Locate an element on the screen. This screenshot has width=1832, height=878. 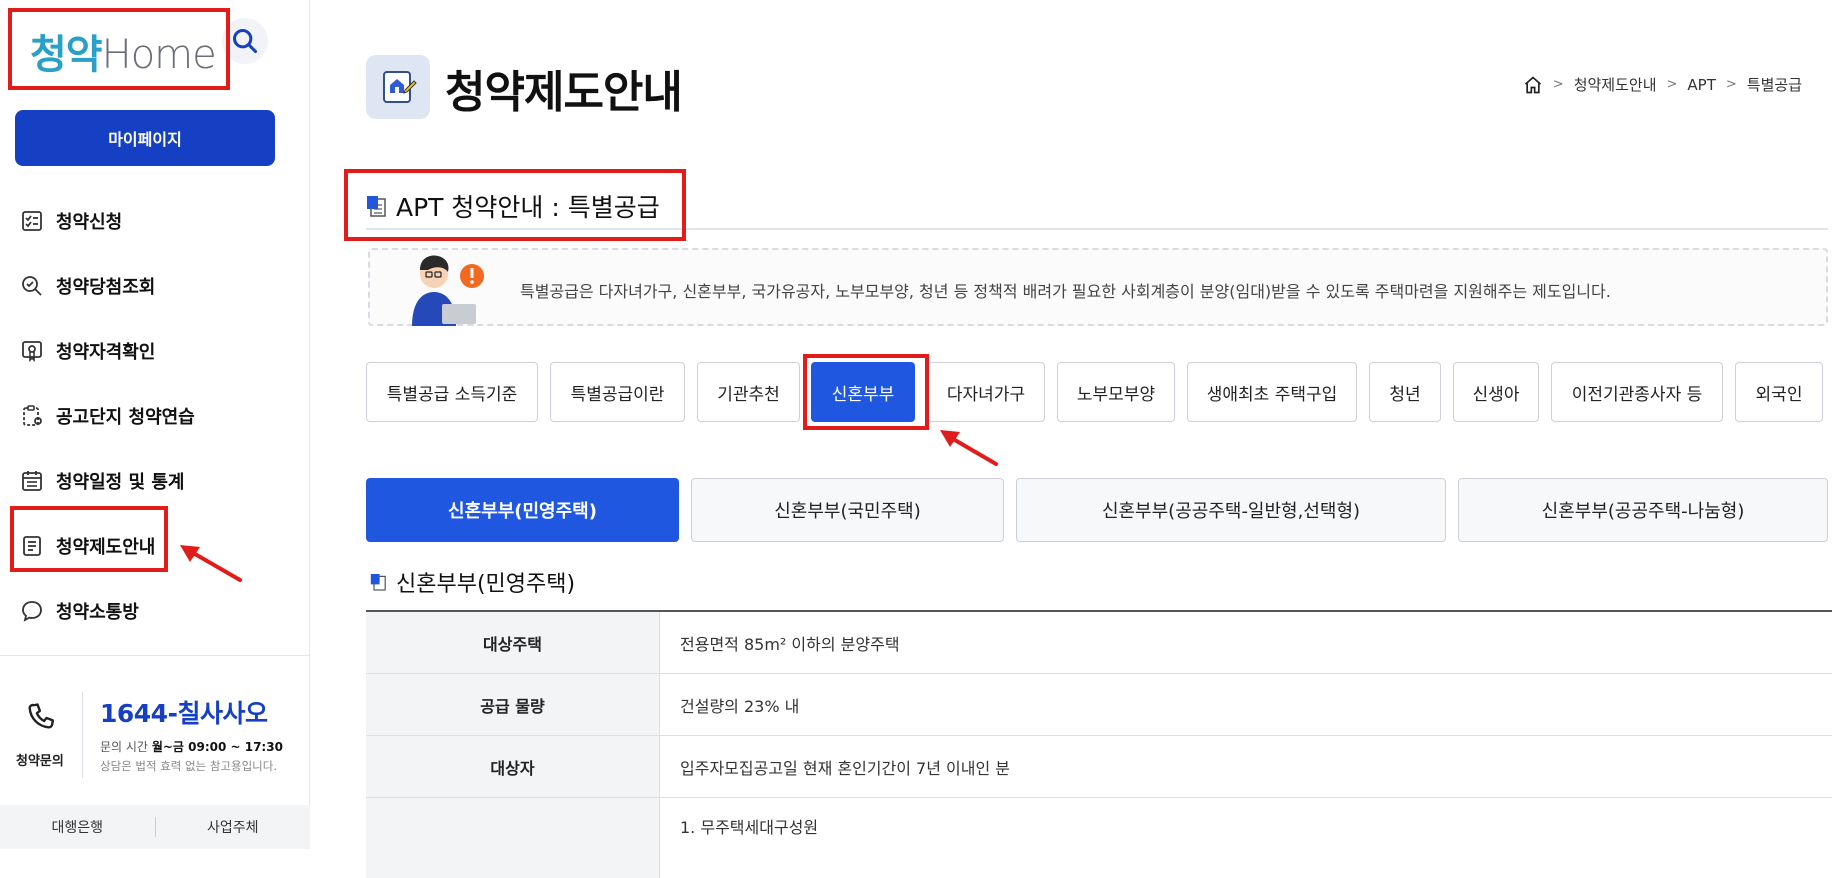
table-header-cell: 공급 물량 is located at coordinates (513, 704).